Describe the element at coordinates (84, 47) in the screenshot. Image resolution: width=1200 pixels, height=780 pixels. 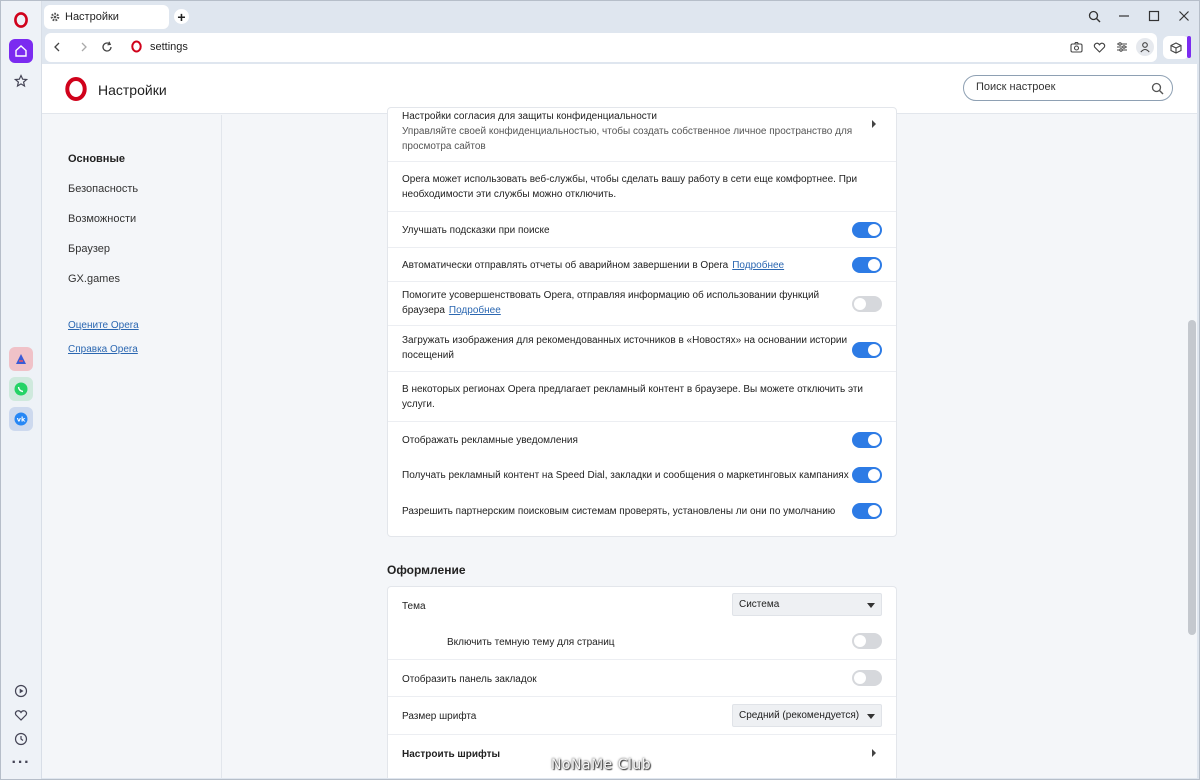
I see `forward-icon` at that location.